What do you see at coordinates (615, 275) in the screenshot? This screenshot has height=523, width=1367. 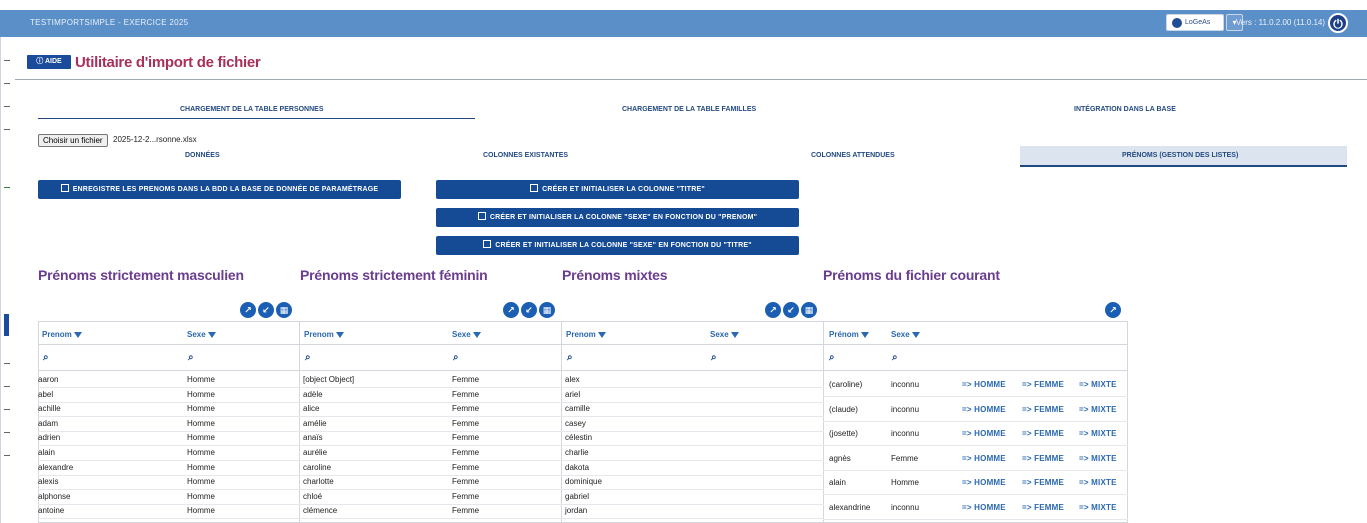 I see `section-title-mixtes: Prénoms mixtes` at bounding box center [615, 275].